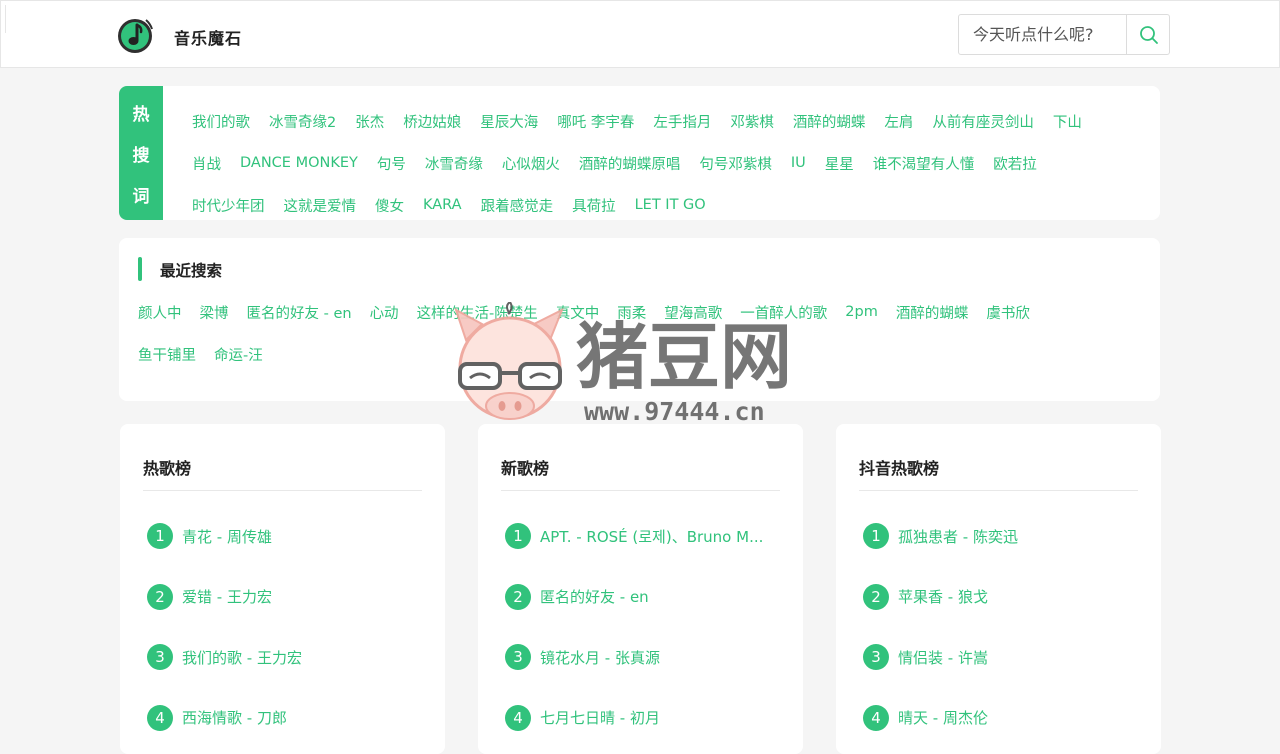 The width and height of the screenshot is (1280, 754). What do you see at coordinates (227, 536) in the screenshot?
I see `song-title: 青花 - 周传雄` at bounding box center [227, 536].